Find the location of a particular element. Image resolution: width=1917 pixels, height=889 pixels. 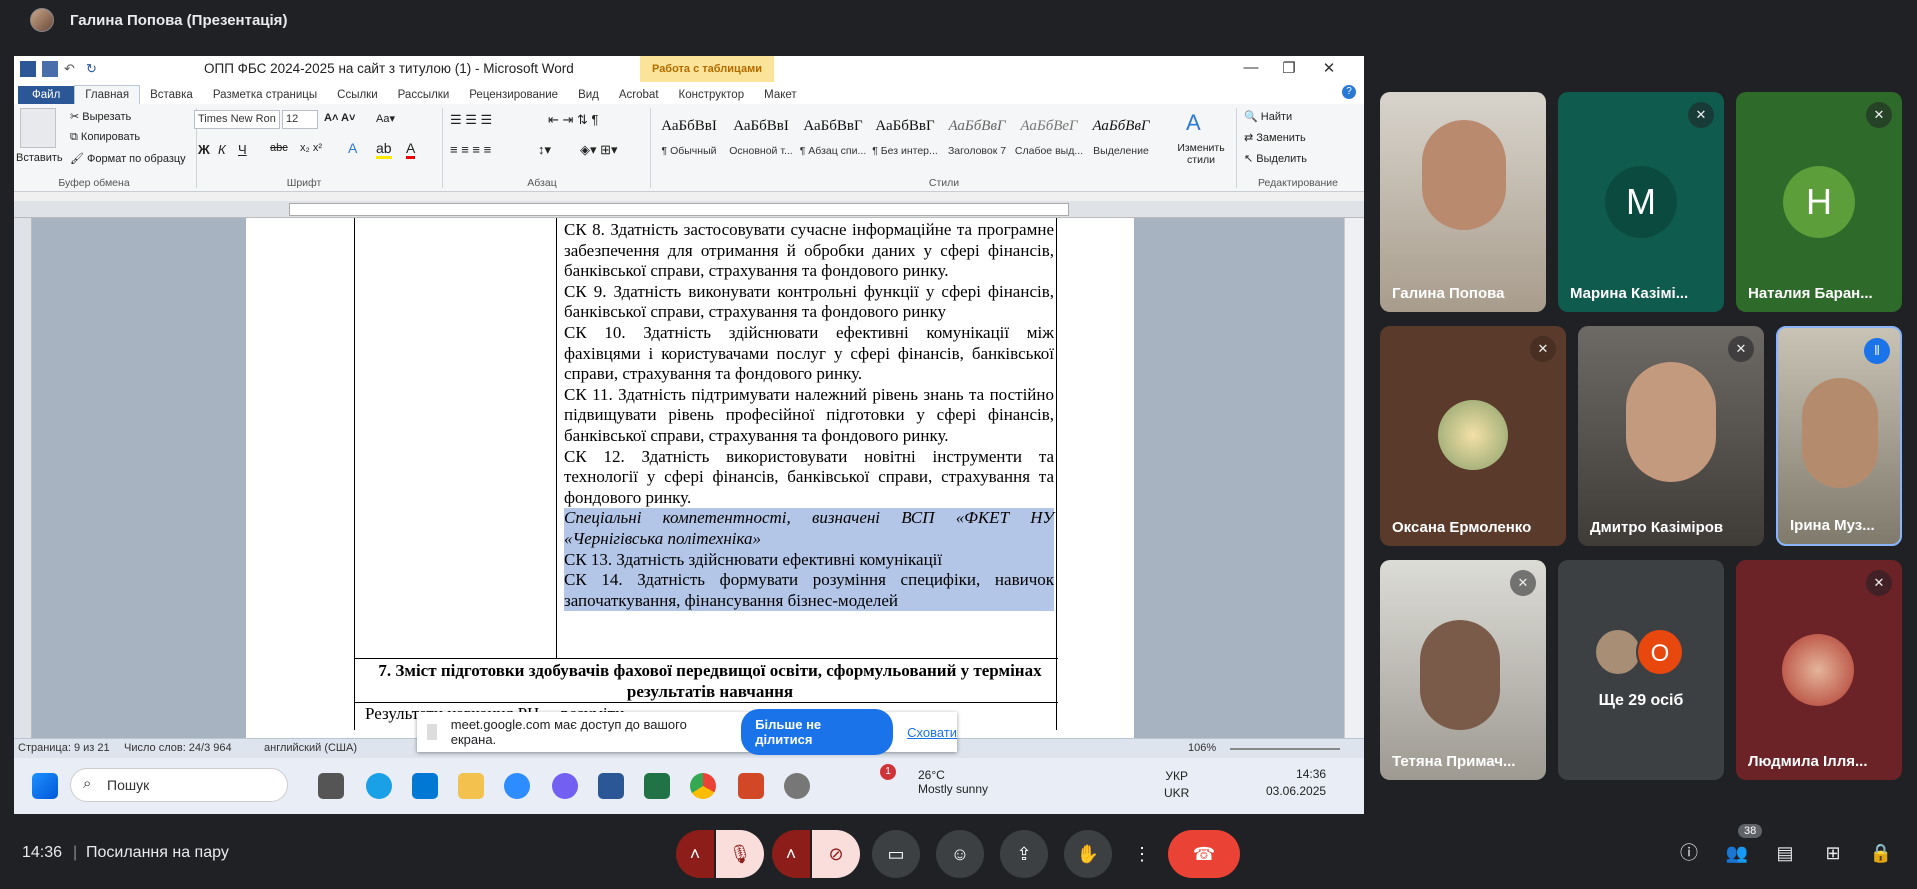

drag-handle-icon is located at coordinates (432, 732).